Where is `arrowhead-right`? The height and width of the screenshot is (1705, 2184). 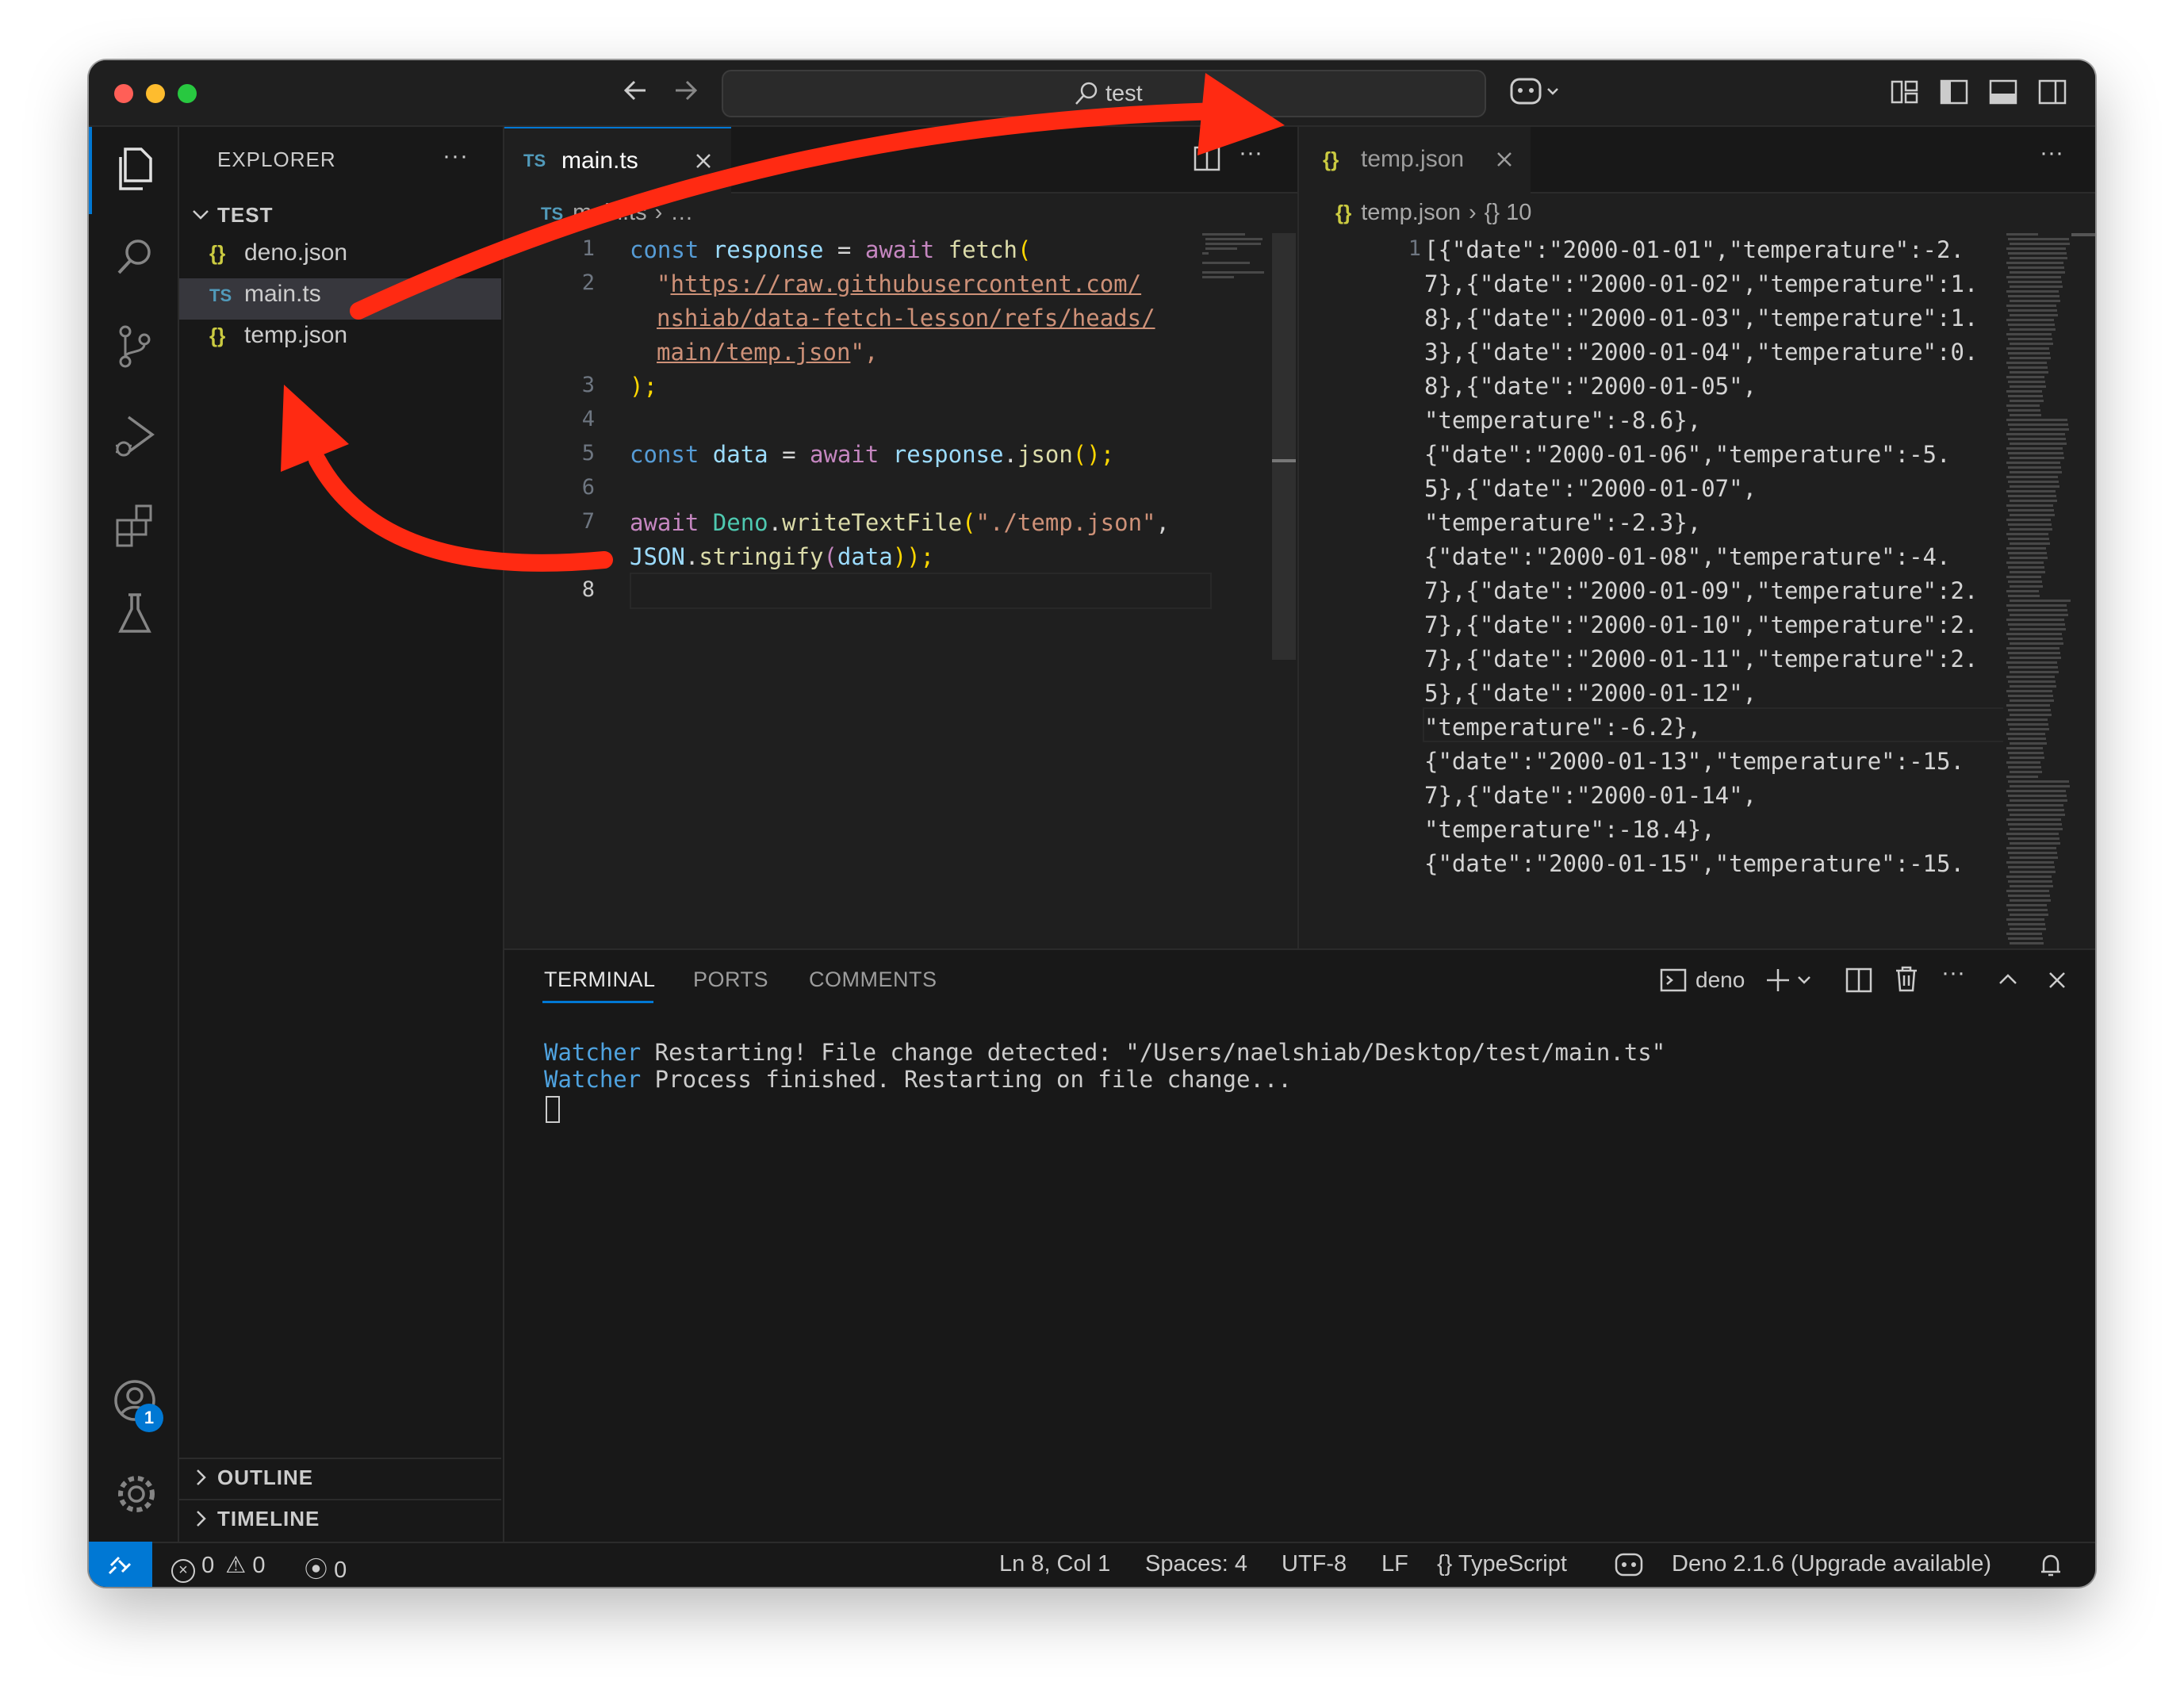 arrowhead-right is located at coordinates (1241, 114).